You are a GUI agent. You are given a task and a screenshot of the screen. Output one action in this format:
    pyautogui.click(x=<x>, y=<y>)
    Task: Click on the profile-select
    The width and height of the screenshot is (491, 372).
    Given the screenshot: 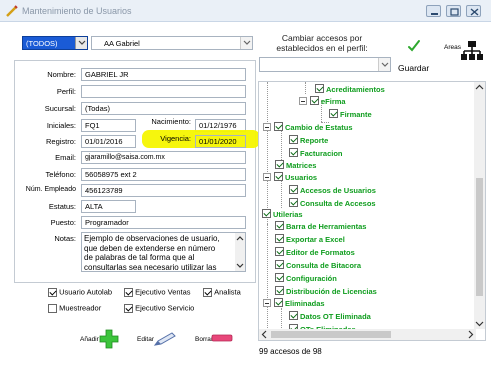 What is the action you would take?
    pyautogui.click(x=325, y=64)
    